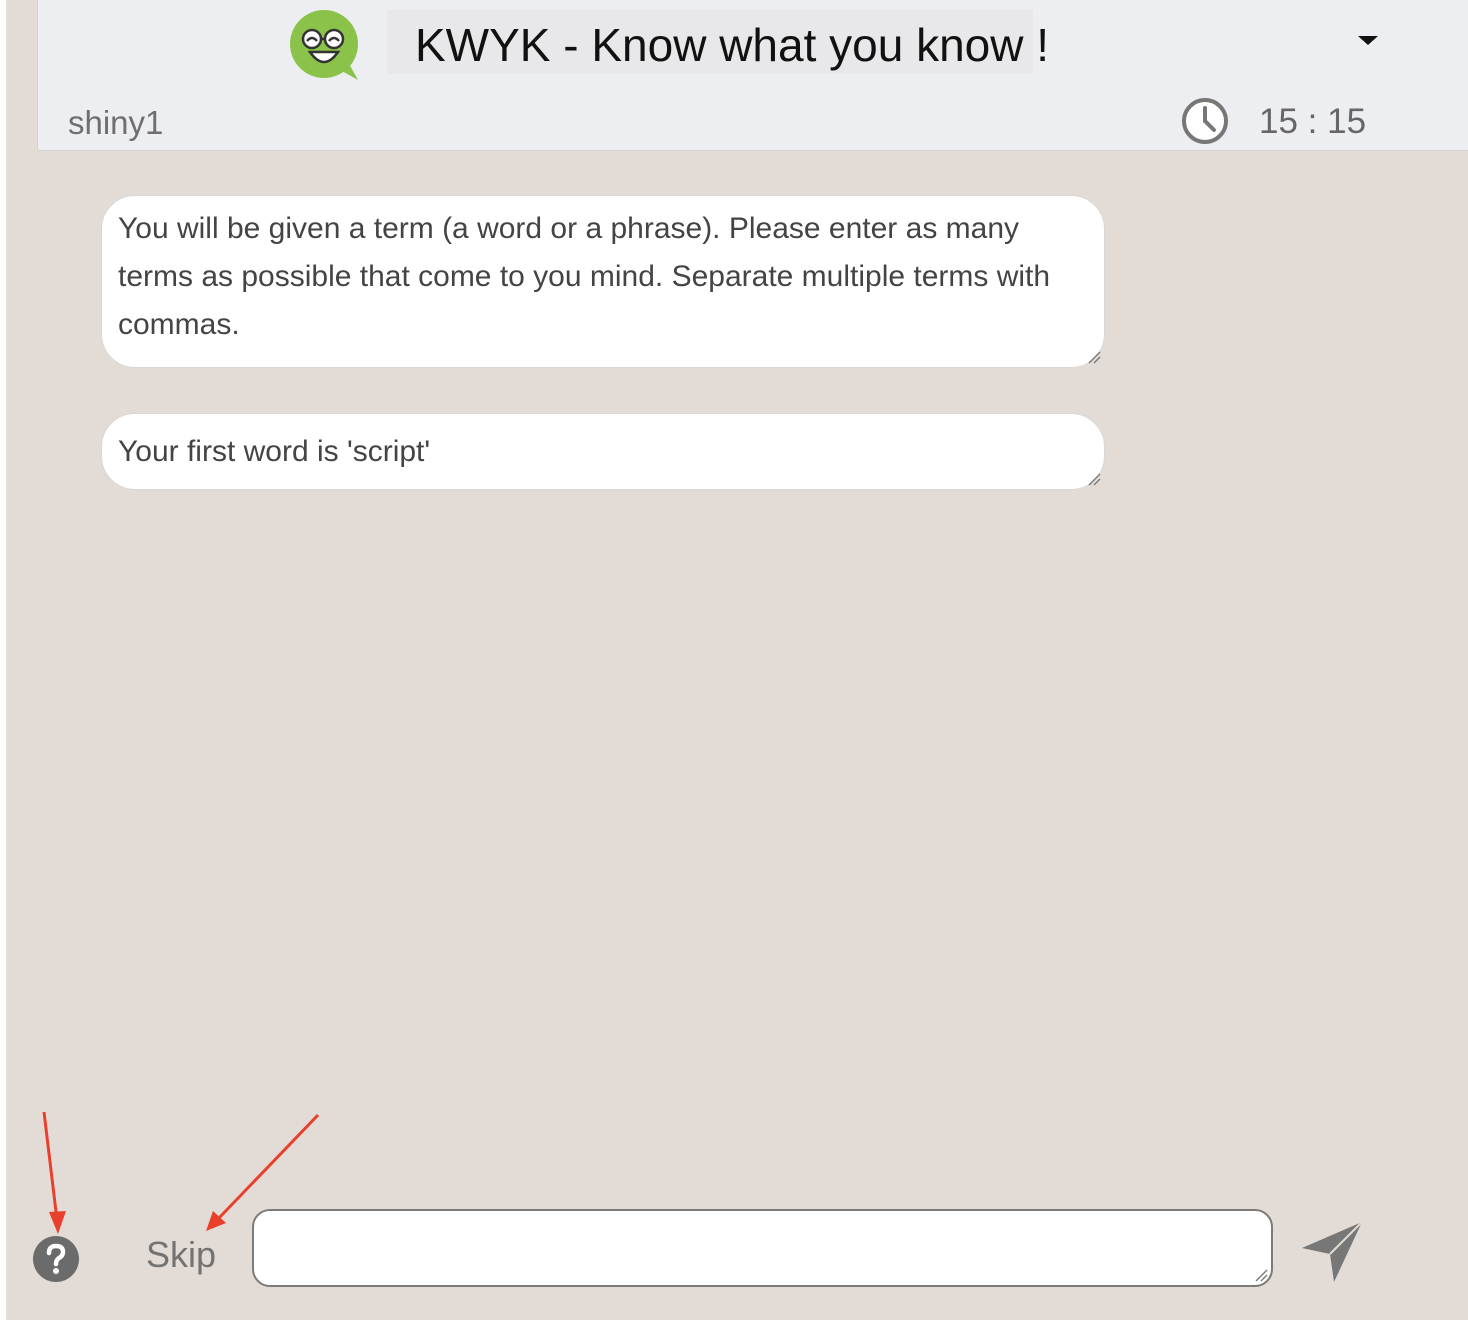  Describe the element at coordinates (603, 451) in the screenshot. I see `prompt-message: Your first word is 'script'` at that location.